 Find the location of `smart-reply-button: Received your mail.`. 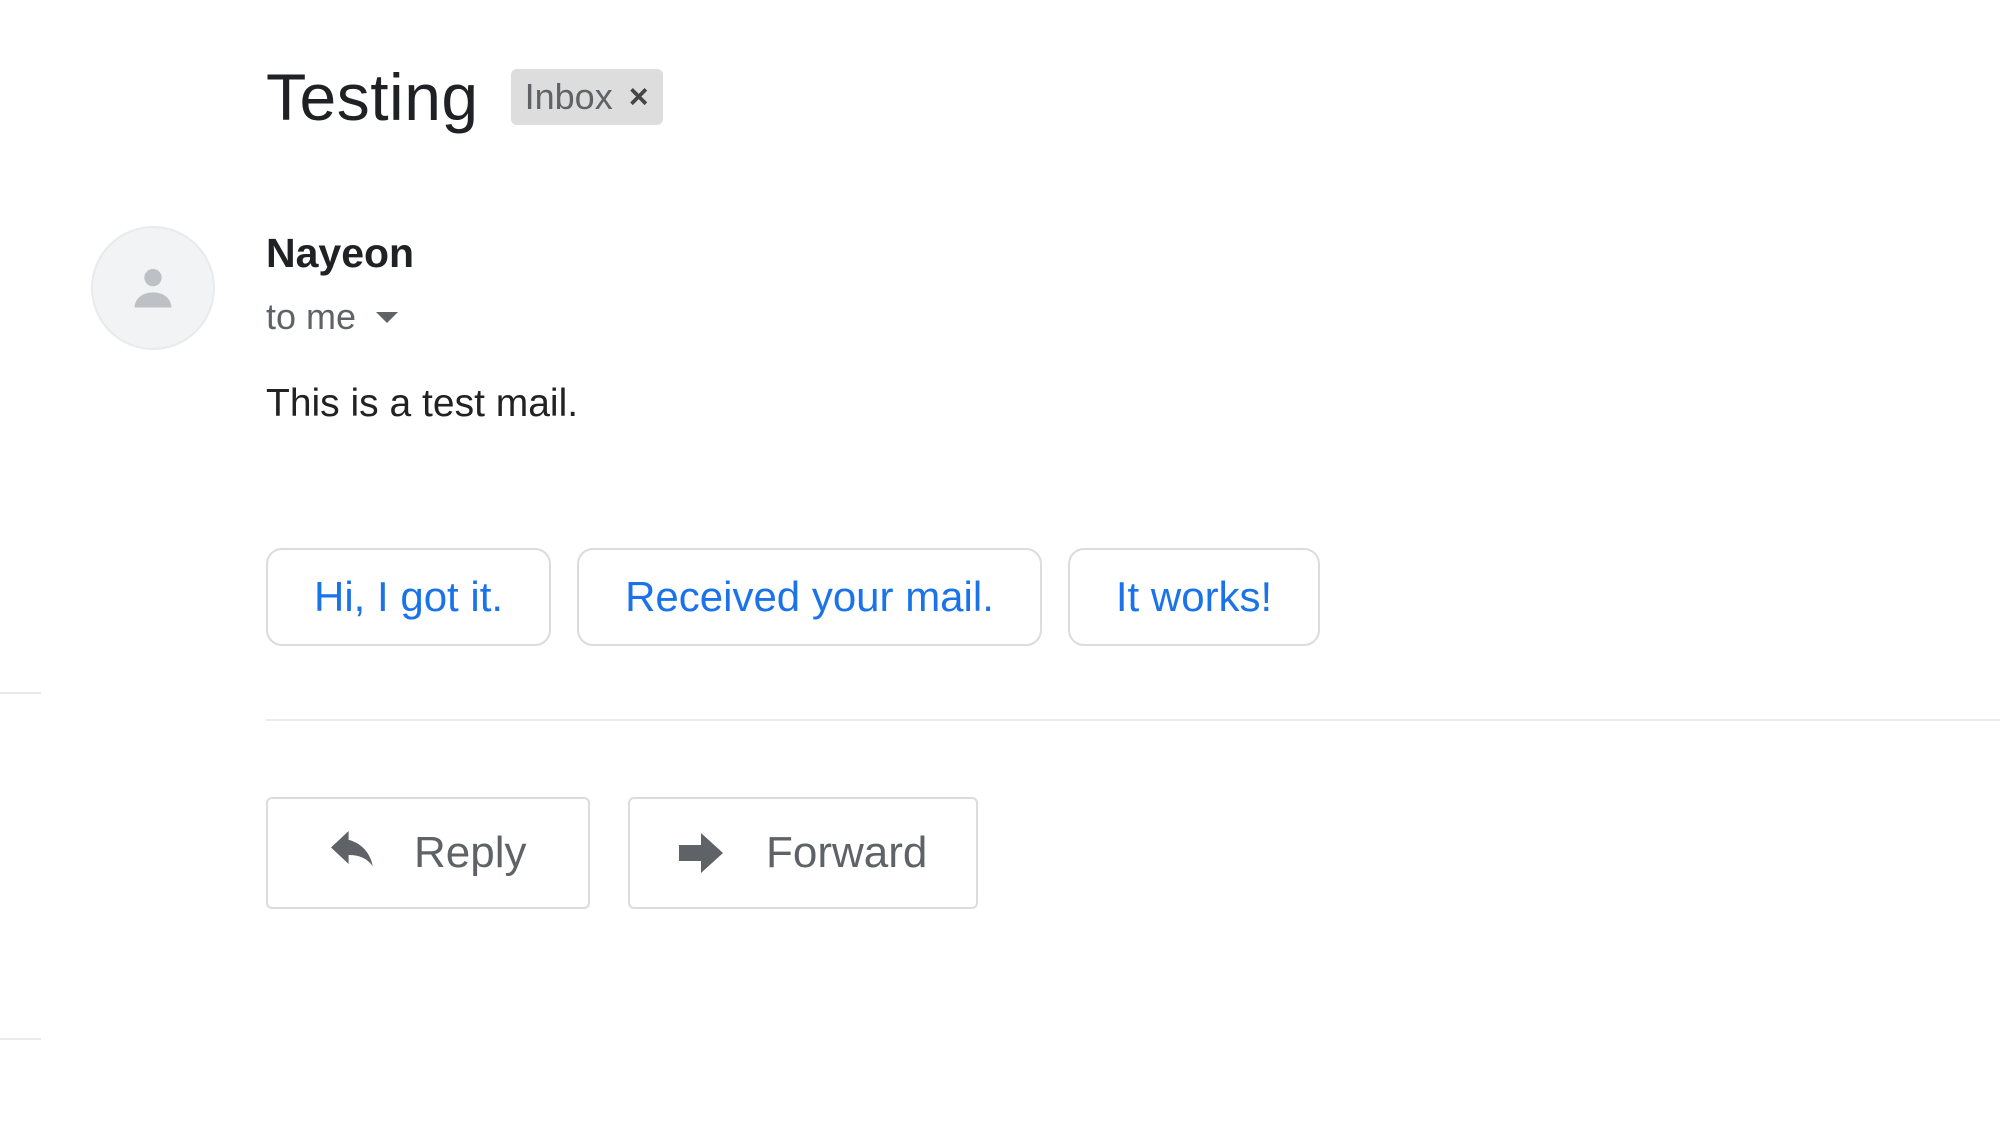

smart-reply-button: Received your mail. is located at coordinates (809, 597).